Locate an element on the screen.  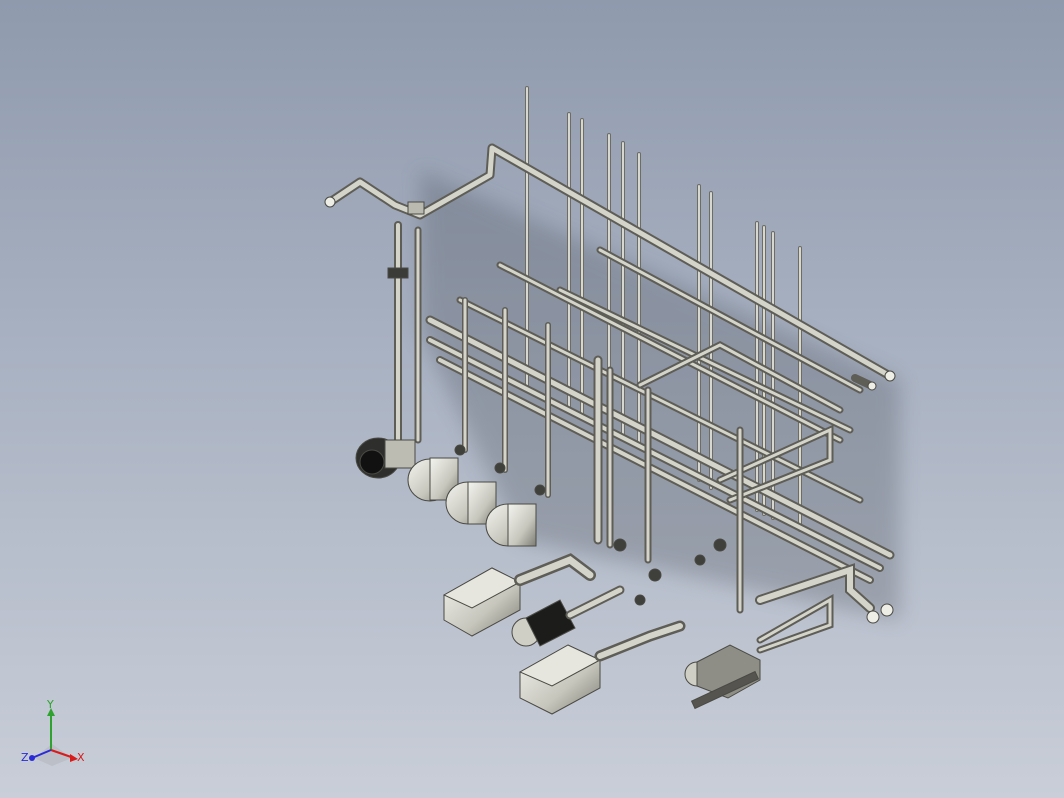
right-motor is located at coordinates (722, 677).